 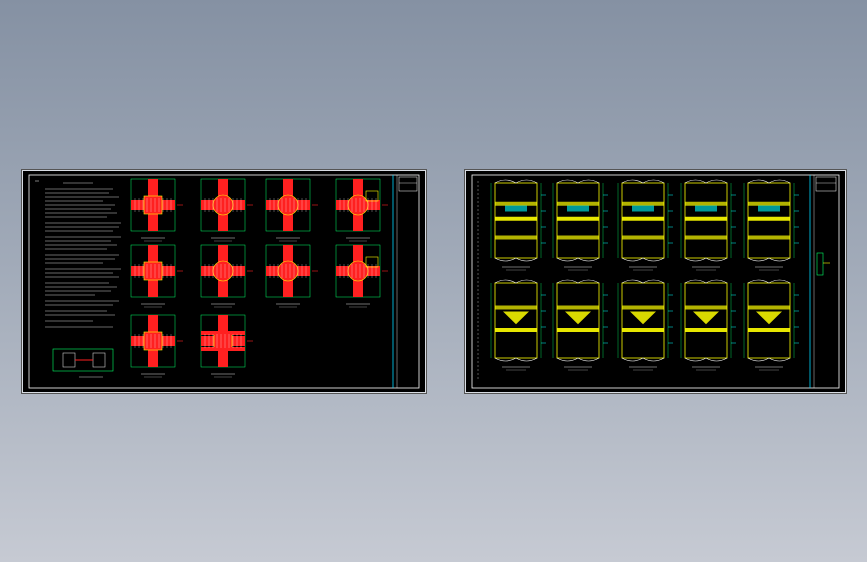 What do you see at coordinates (823, 264) in the screenshot?
I see `right-legend-symbol` at bounding box center [823, 264].